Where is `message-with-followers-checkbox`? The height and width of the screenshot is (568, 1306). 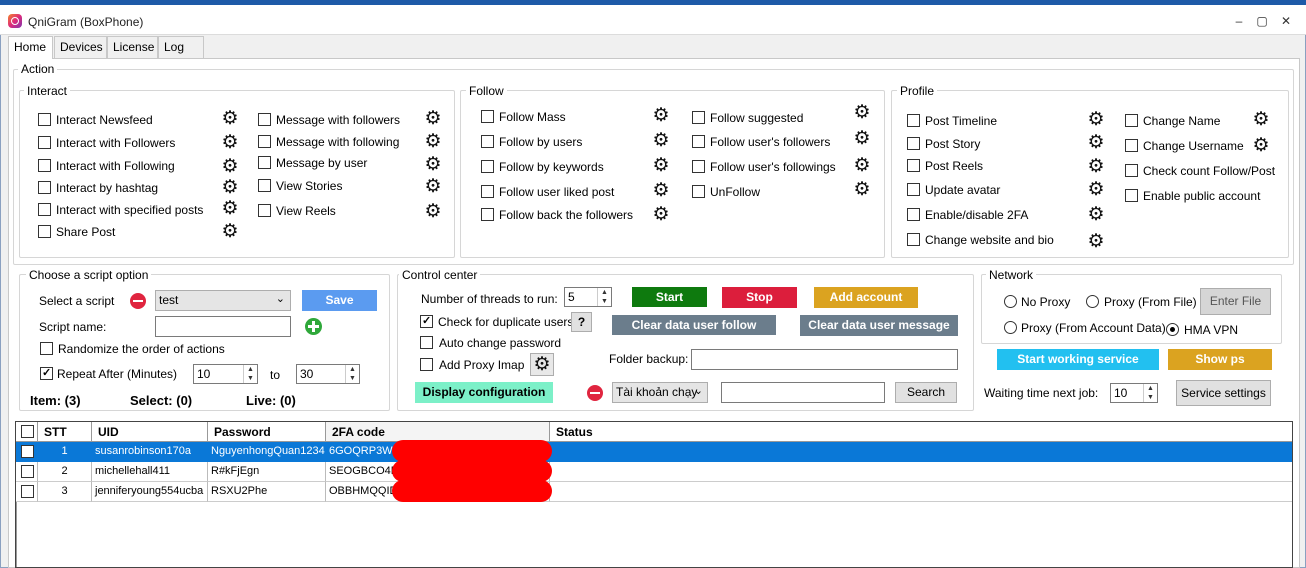
message-with-followers-checkbox is located at coordinates (264, 119).